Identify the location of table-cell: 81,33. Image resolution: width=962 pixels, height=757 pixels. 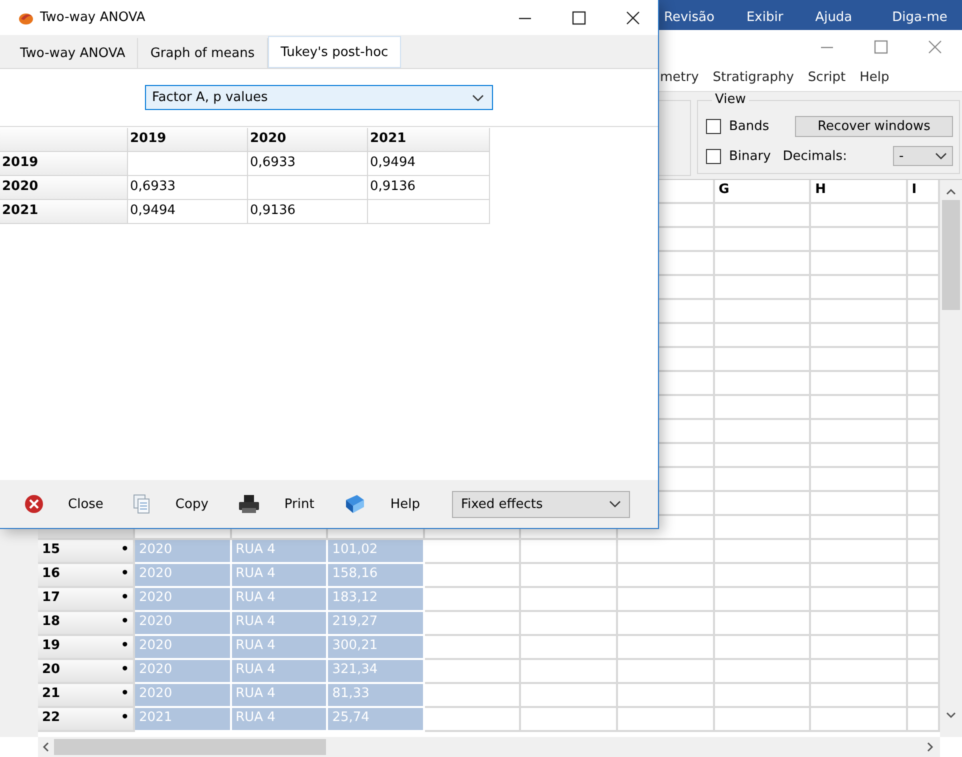
(376, 696).